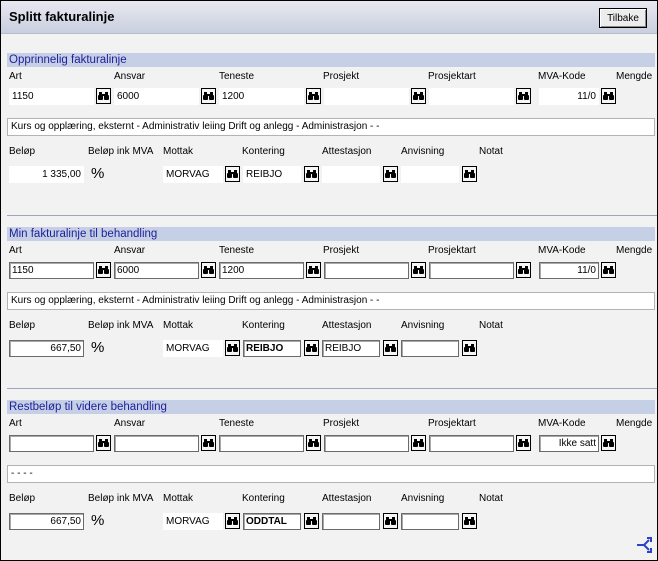  I want to click on kontering-field: ODDTAL, so click(272, 521).